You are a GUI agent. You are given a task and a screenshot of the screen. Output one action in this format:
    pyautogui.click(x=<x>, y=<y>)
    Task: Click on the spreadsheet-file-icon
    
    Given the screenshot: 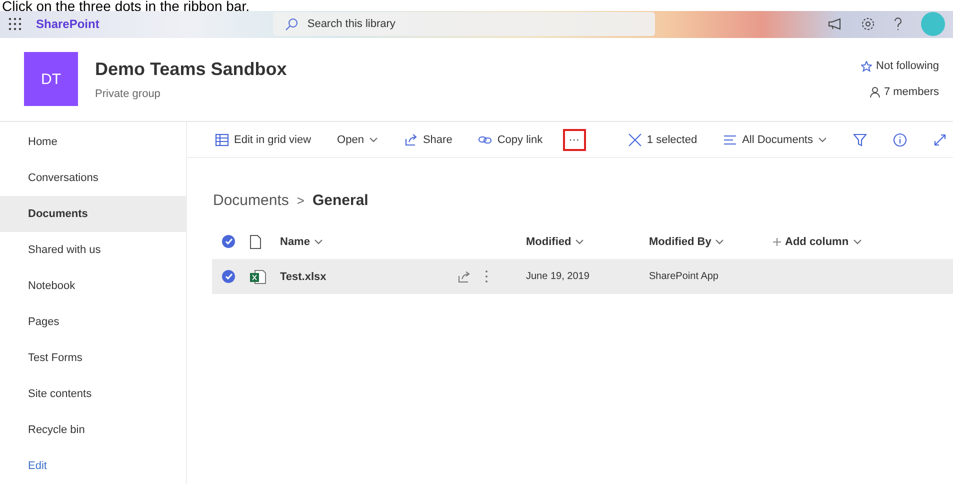 What is the action you would take?
    pyautogui.click(x=258, y=277)
    